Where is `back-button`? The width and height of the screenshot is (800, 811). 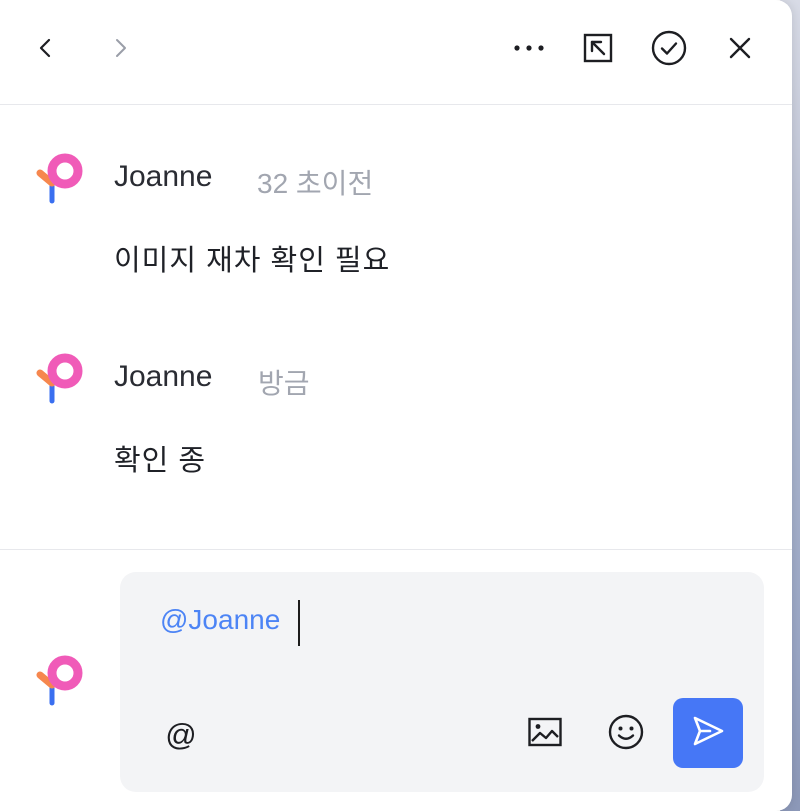 back-button is located at coordinates (46, 50).